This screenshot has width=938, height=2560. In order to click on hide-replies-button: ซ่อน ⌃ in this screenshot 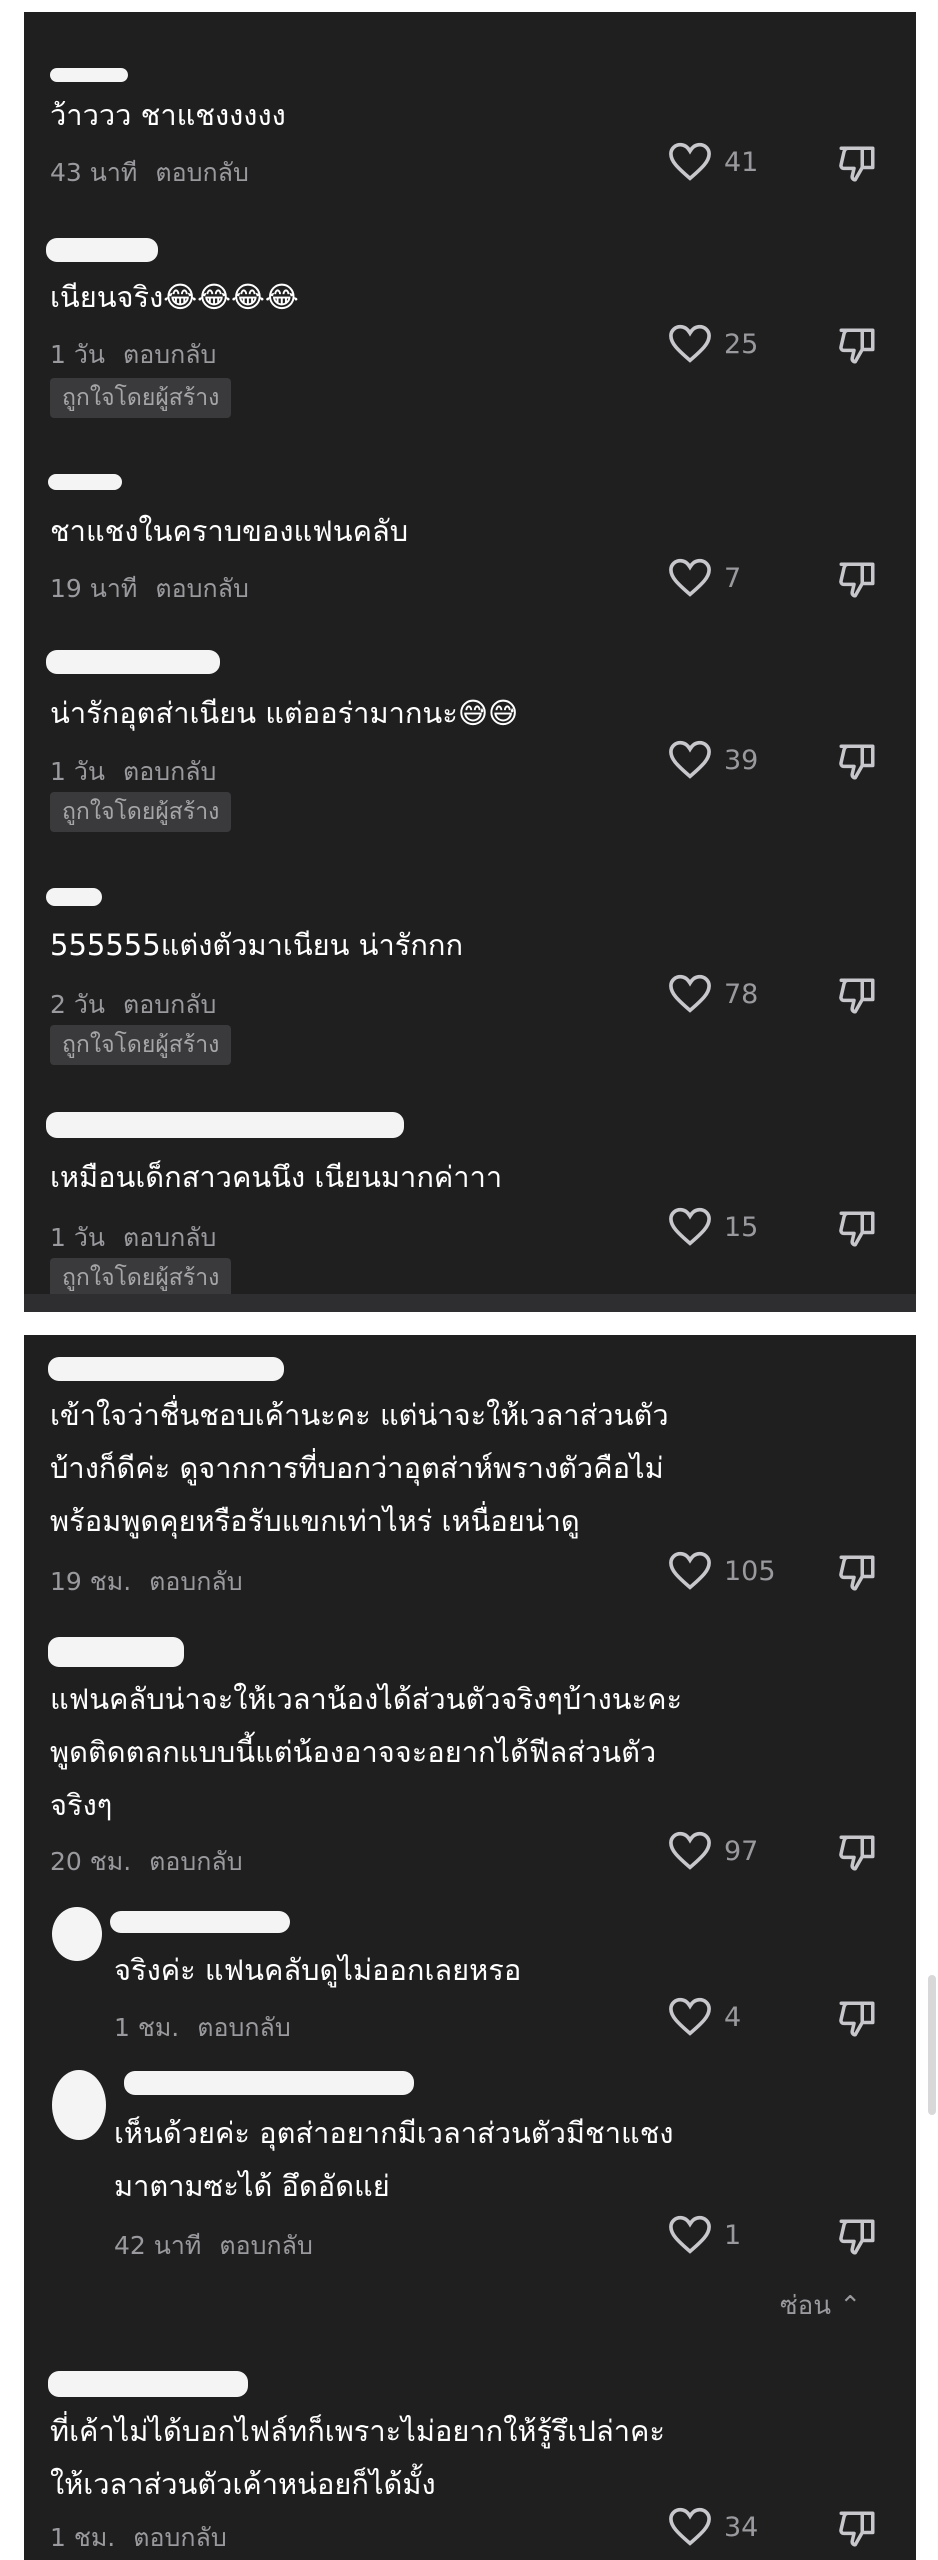, I will do `click(820, 2305)`.